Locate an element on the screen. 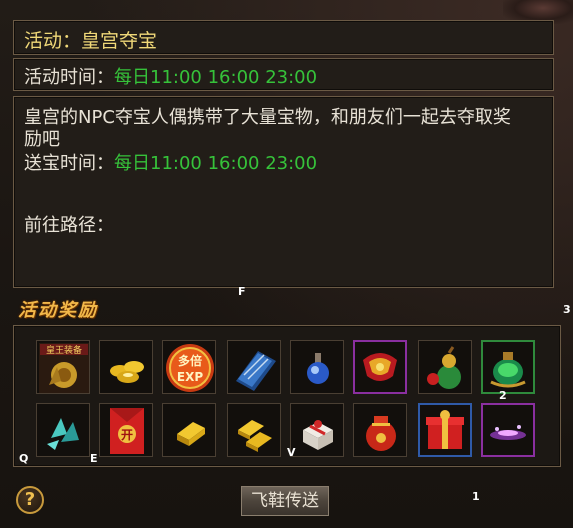 The width and height of the screenshot is (573, 528). delivery-time: 送宝时间：每日11:00 16:00 23:00 is located at coordinates (170, 164).